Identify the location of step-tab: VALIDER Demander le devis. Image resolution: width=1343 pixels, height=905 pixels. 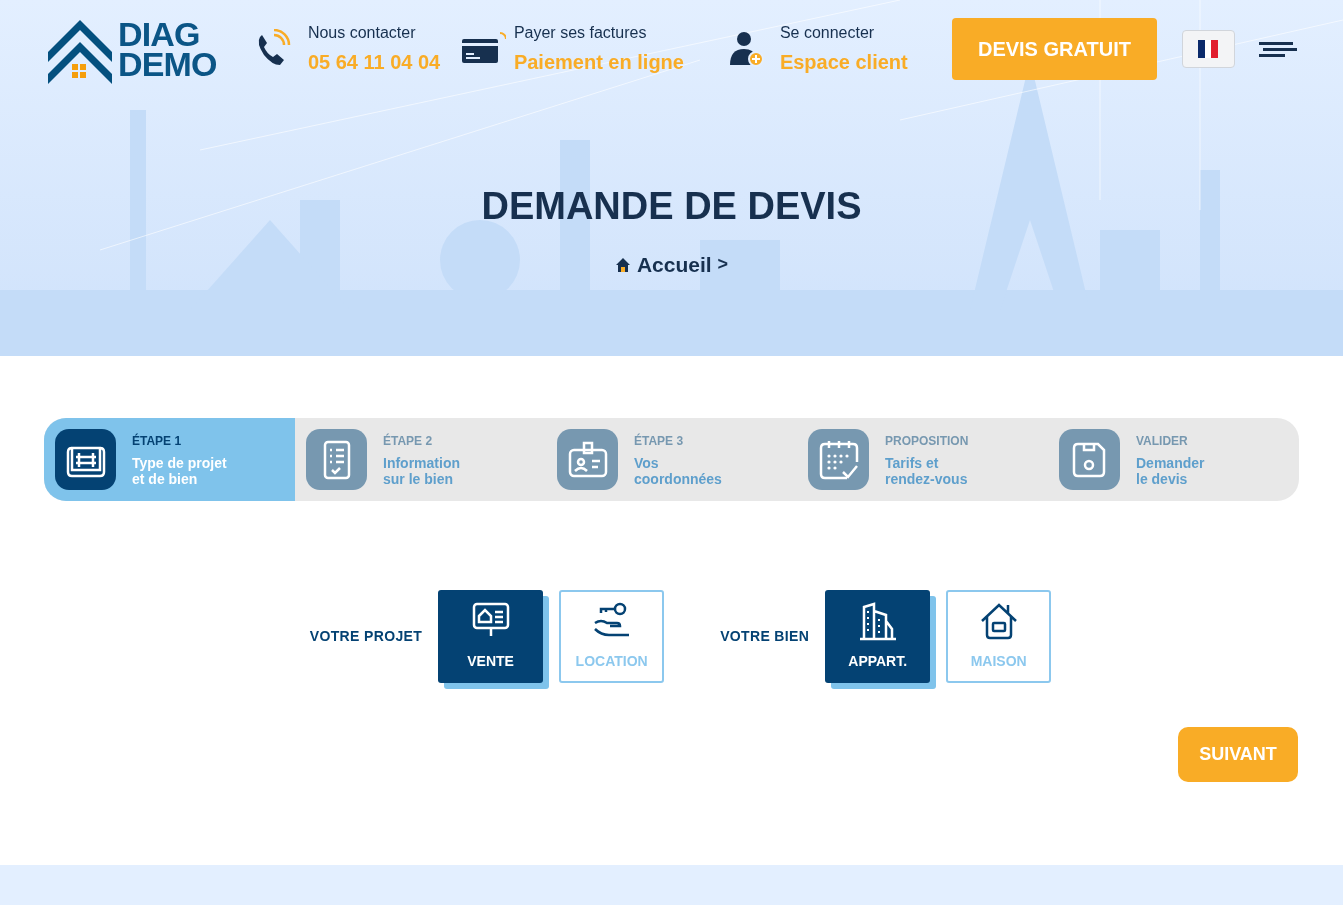
(1173, 459).